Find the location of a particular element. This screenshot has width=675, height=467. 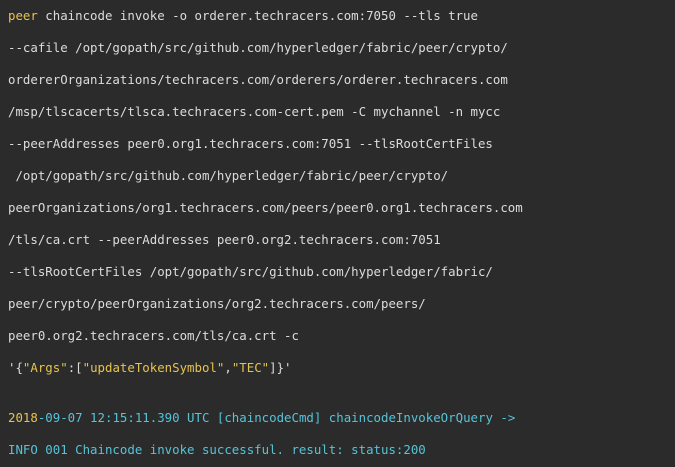

peer-keyword: peer is located at coordinates (23, 15).